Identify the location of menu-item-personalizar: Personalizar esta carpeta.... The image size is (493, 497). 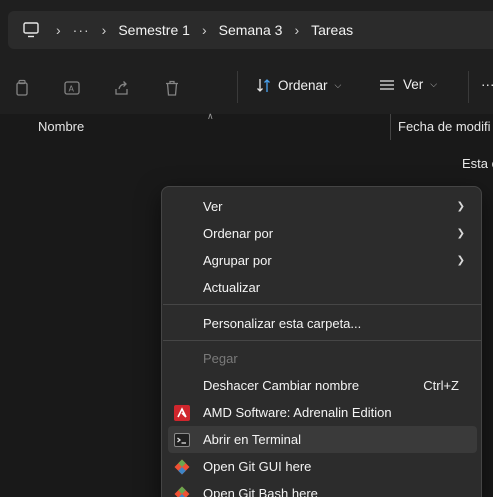
(322, 323).